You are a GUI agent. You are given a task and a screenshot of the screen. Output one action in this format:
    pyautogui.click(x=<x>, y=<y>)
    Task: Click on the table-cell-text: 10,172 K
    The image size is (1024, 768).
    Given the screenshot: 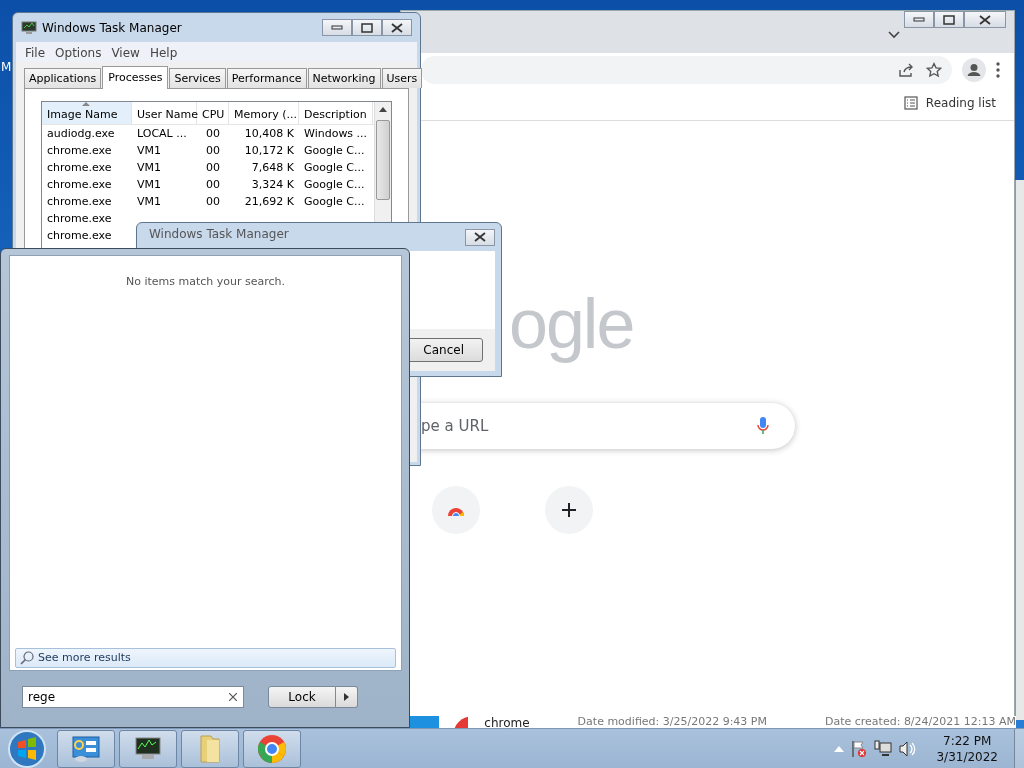 What is the action you would take?
    pyautogui.click(x=269, y=151)
    